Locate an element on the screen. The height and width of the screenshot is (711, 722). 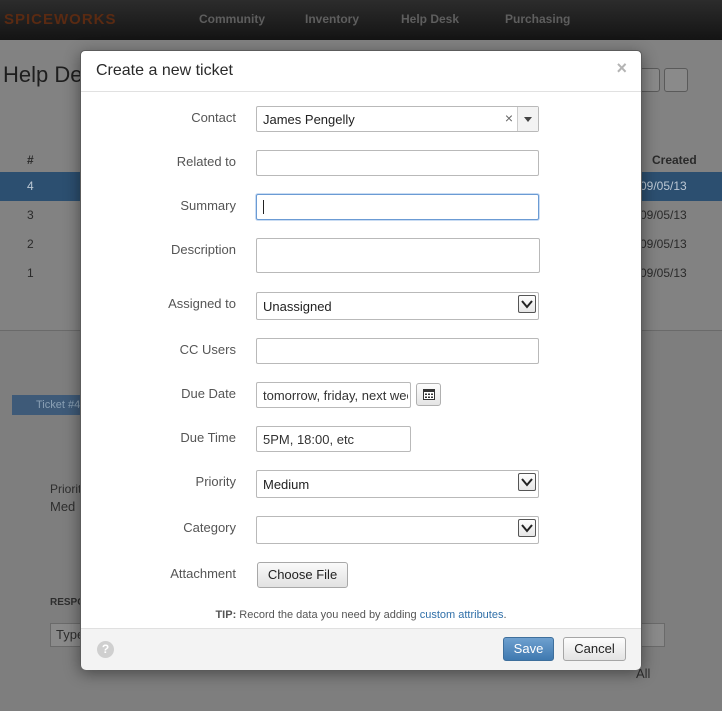
attachment-label: Attachment is located at coordinates (203, 573).